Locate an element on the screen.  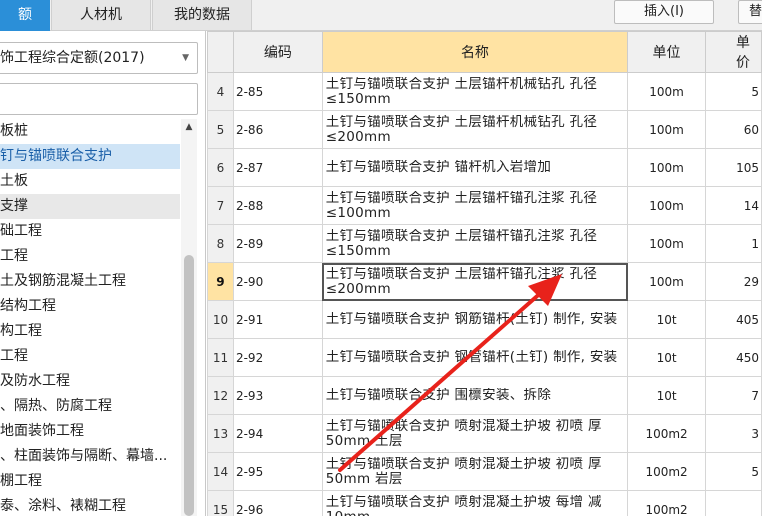
code-cell: 2-95 is located at coordinates (277, 471).